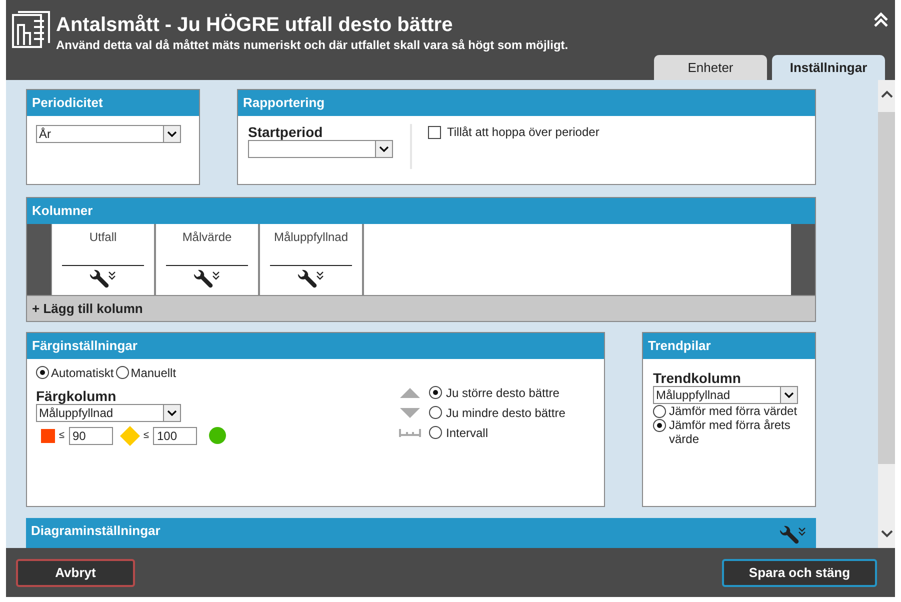  What do you see at coordinates (31, 30) in the screenshot?
I see `chart-logo-icon` at bounding box center [31, 30].